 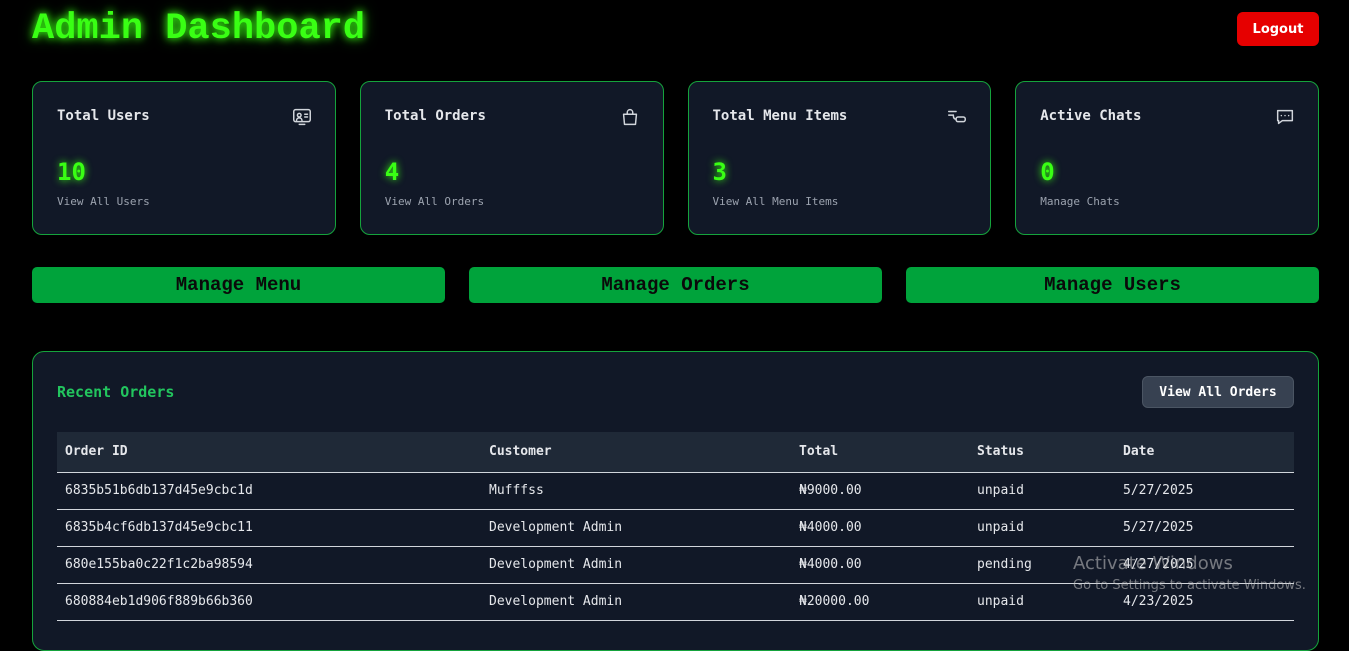 I want to click on users-screen-icon, so click(x=302, y=117).